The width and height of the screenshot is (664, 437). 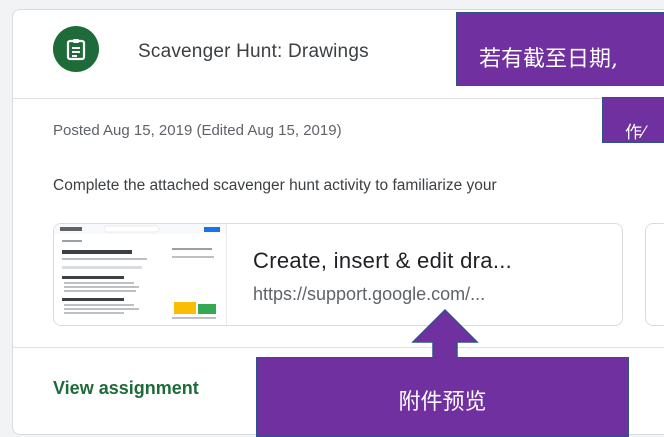 What do you see at coordinates (654, 274) in the screenshot?
I see `attachment-preview-secondary` at bounding box center [654, 274].